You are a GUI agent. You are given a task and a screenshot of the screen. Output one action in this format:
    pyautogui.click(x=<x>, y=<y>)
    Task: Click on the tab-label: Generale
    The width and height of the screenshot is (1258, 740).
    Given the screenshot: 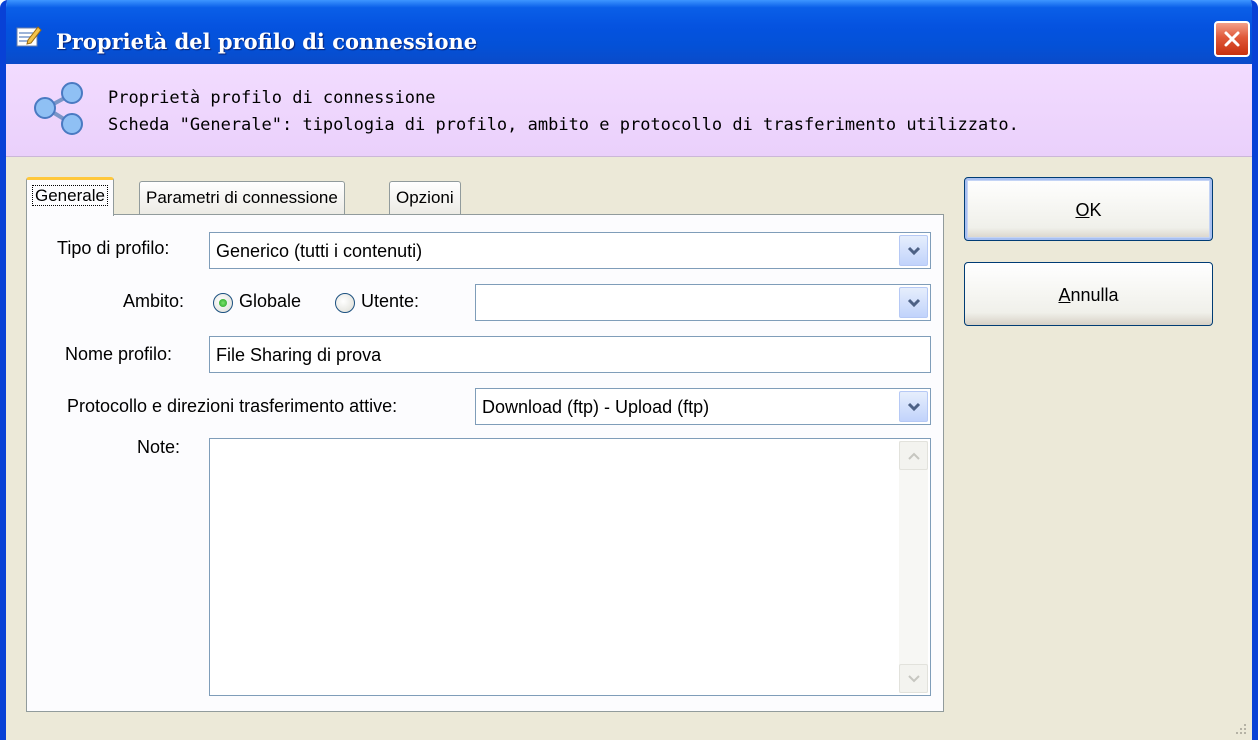 What is the action you would take?
    pyautogui.click(x=70, y=195)
    